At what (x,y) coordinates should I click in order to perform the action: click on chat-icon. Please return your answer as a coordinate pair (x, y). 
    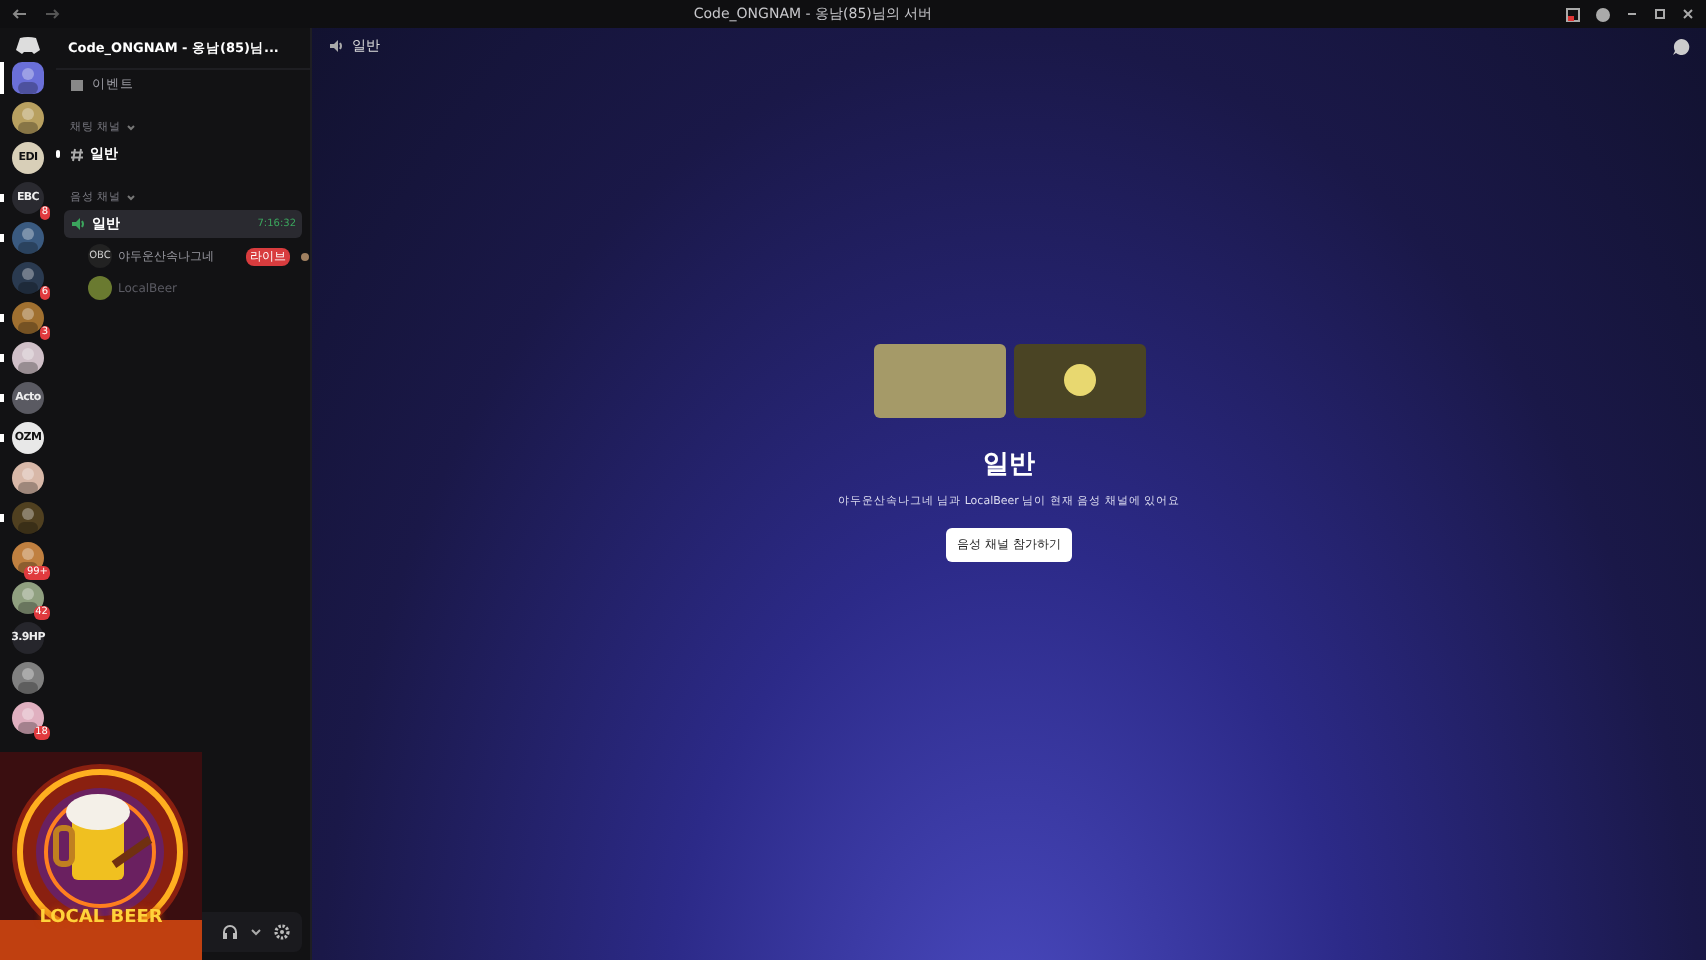
    Looking at the image, I should click on (1681, 46).